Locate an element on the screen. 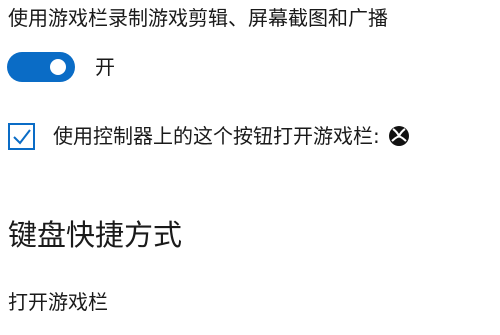 The height and width of the screenshot is (335, 500). keyboard-shortcuts-heading: 键盘快捷方式 is located at coordinates (95, 235).